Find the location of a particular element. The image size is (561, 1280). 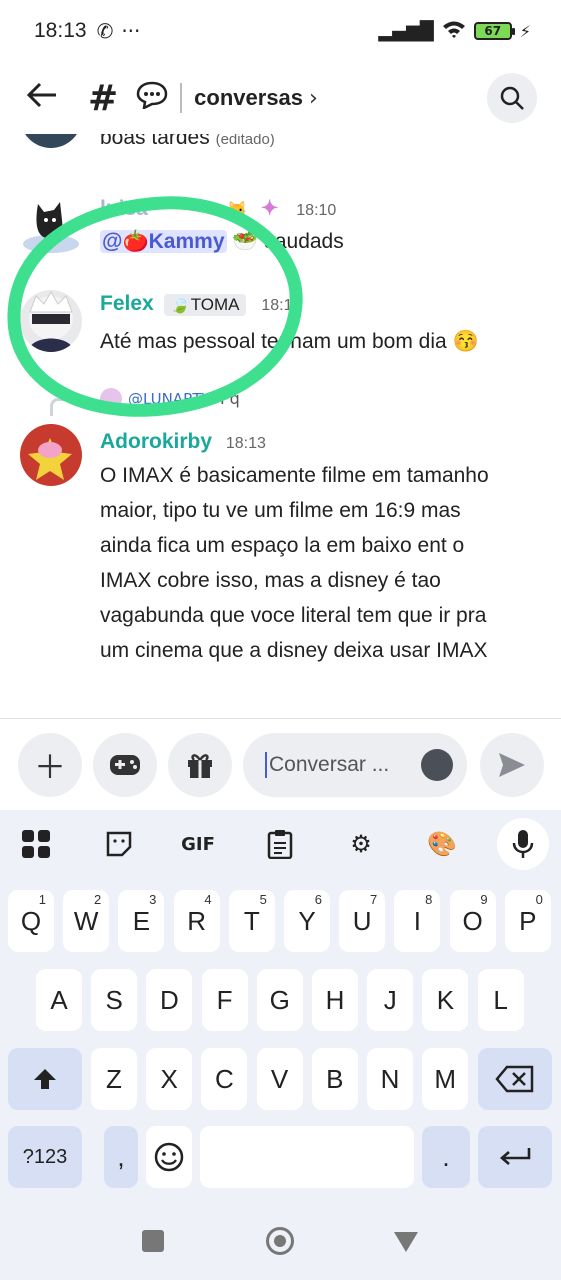

apps-grid-icon is located at coordinates (36, 844).